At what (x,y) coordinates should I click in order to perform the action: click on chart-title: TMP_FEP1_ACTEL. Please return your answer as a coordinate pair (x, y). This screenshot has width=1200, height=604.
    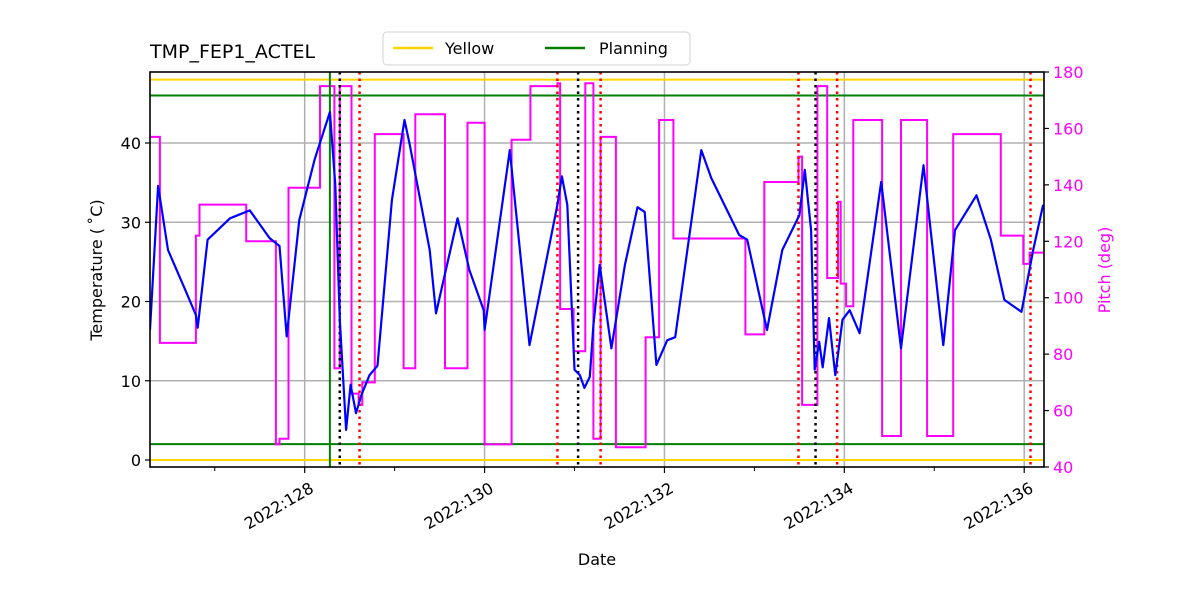
    Looking at the image, I should click on (232, 52).